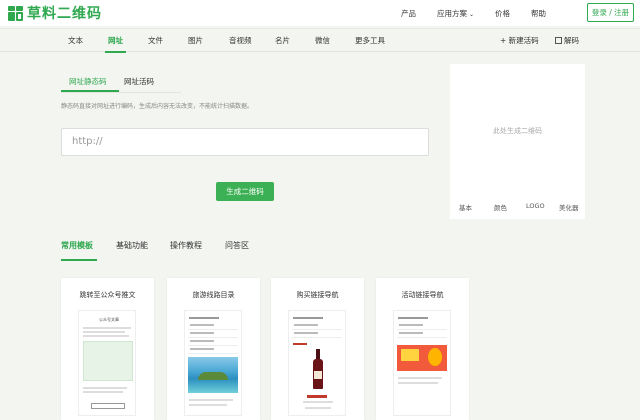 This screenshot has width=640, height=420. I want to click on qr-preview-panel: 此处生成二维码 基本 颜色 LOGO 美化器, so click(517, 141).